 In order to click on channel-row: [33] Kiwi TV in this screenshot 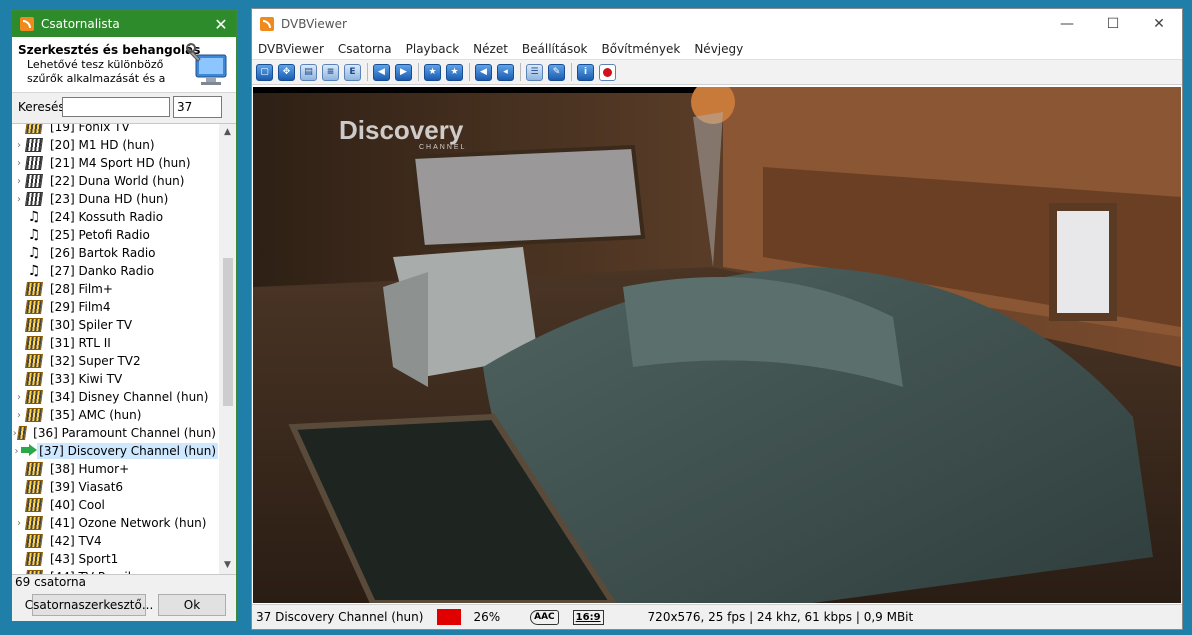, I will do `click(115, 379)`.